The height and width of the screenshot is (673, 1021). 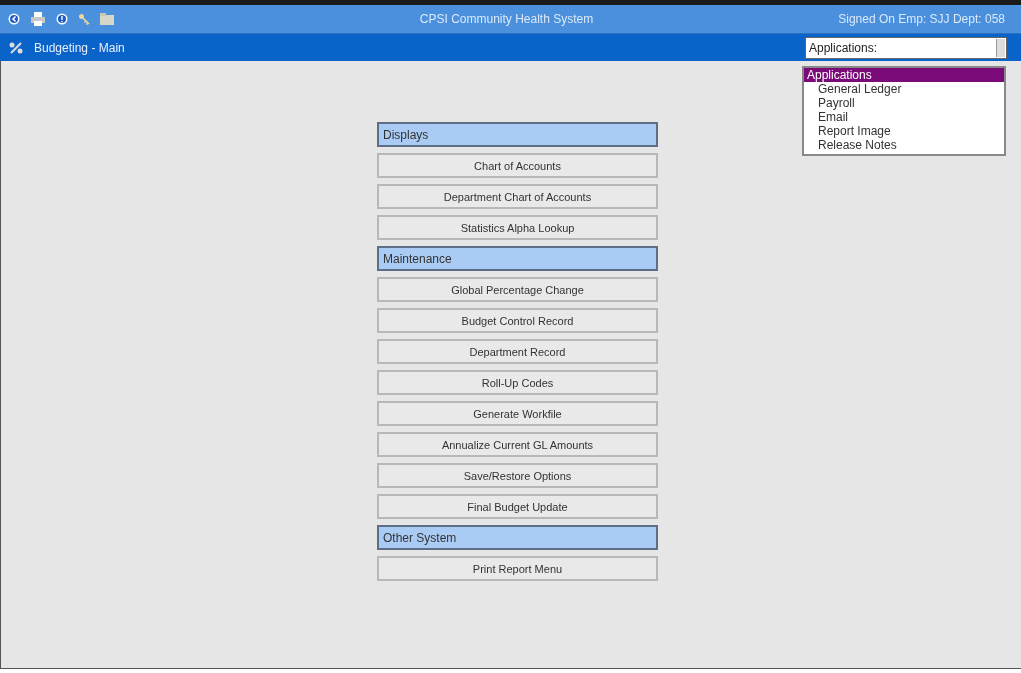 I want to click on dropdown-option: General Ledger, so click(x=904, y=89).